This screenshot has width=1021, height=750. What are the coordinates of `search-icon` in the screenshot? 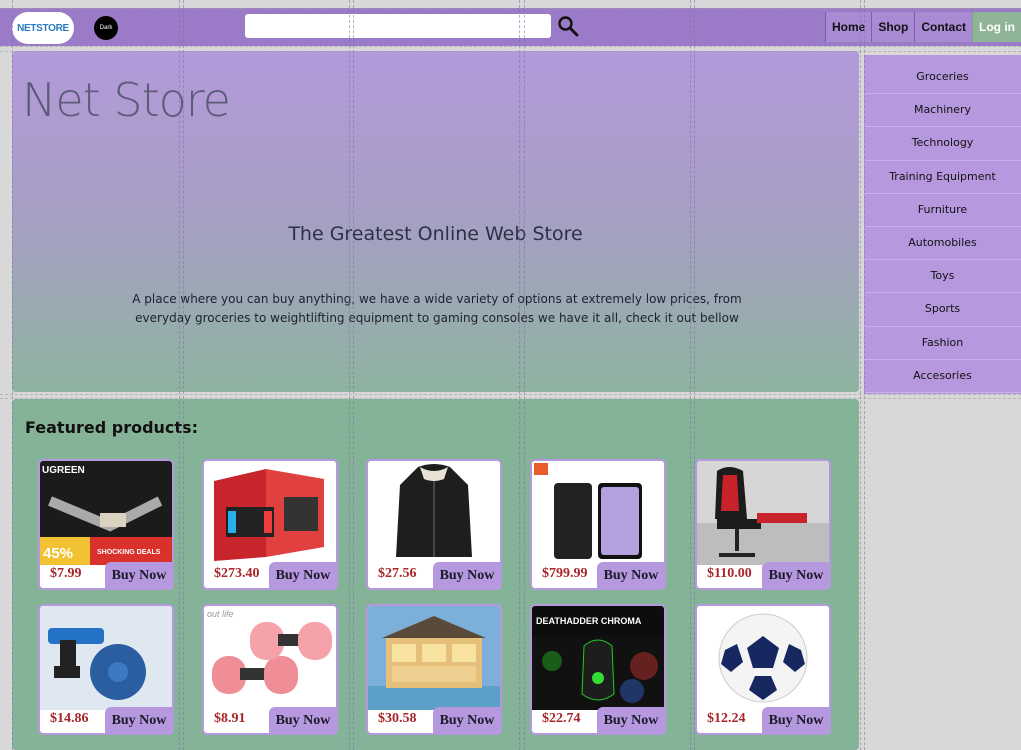 It's located at (568, 26).